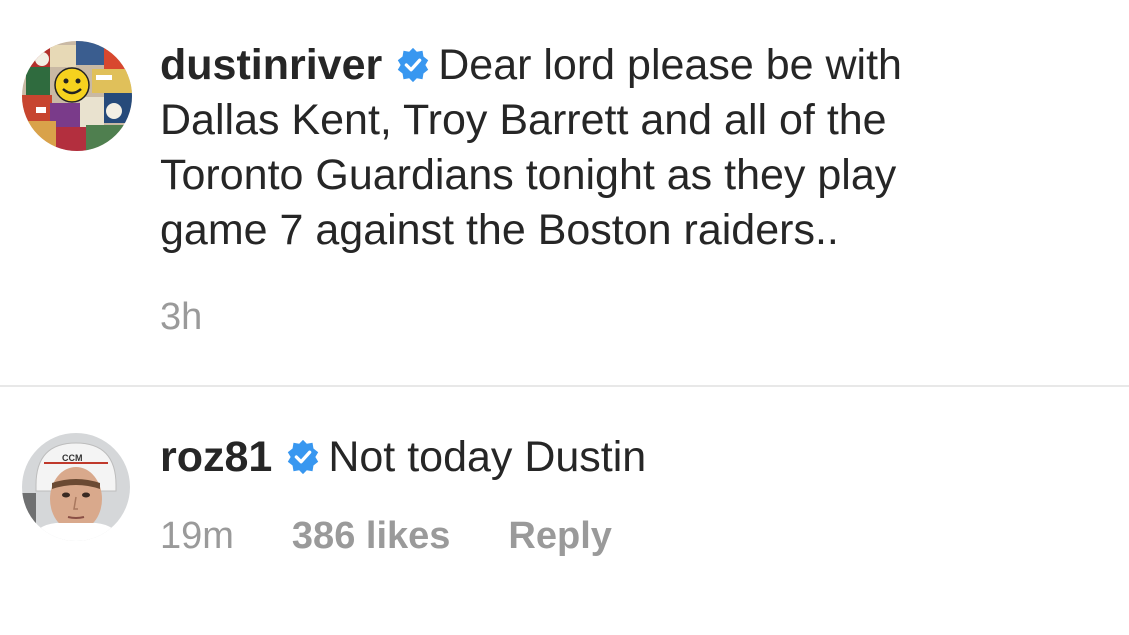  I want to click on avatar: CCM, so click(76, 487).